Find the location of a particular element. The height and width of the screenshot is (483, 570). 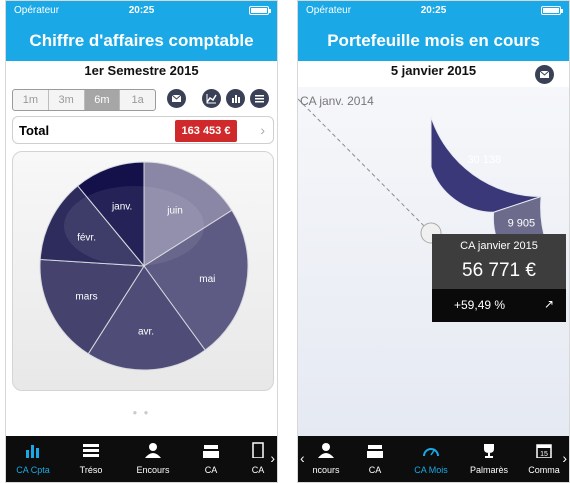

reference-label: CA janv. 2014 is located at coordinates (337, 101).